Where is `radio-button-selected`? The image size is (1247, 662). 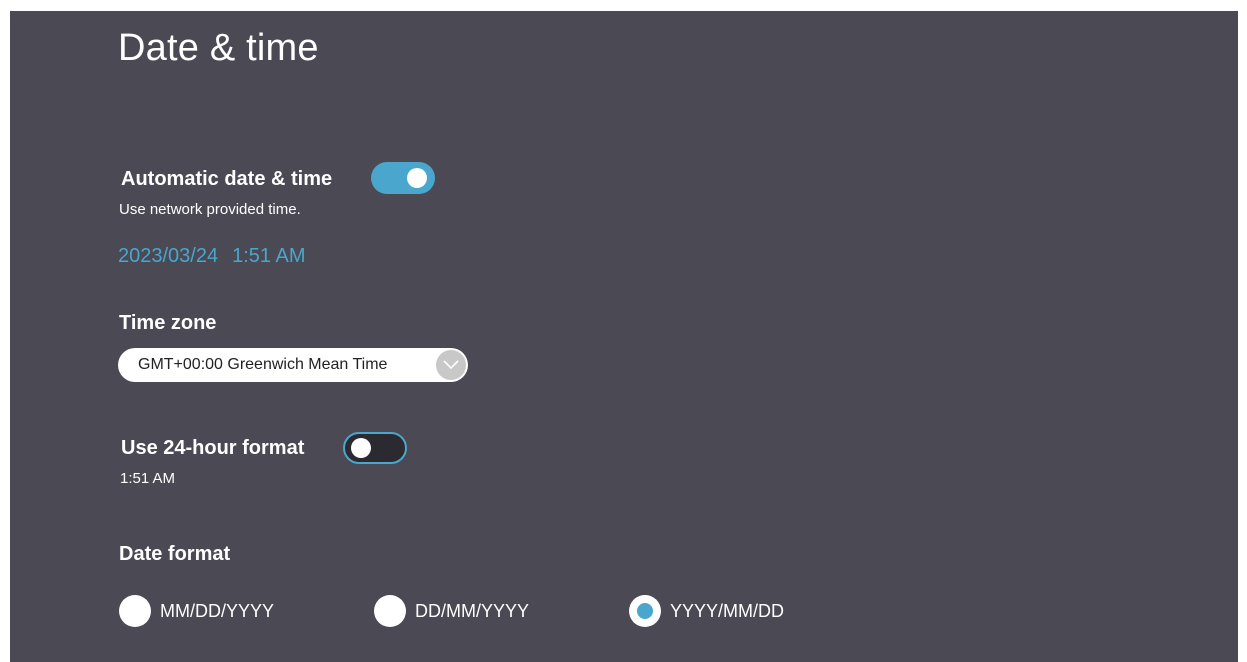 radio-button-selected is located at coordinates (645, 611).